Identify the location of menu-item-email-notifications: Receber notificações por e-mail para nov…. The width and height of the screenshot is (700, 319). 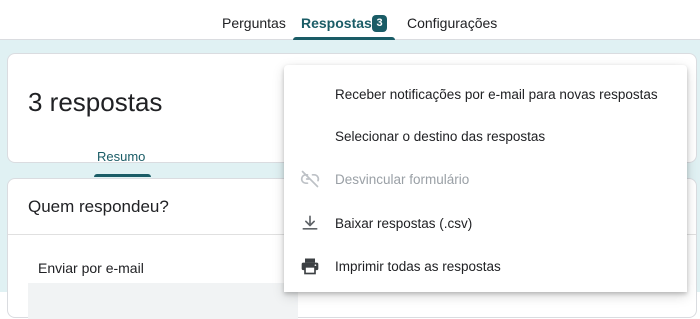
(485, 94).